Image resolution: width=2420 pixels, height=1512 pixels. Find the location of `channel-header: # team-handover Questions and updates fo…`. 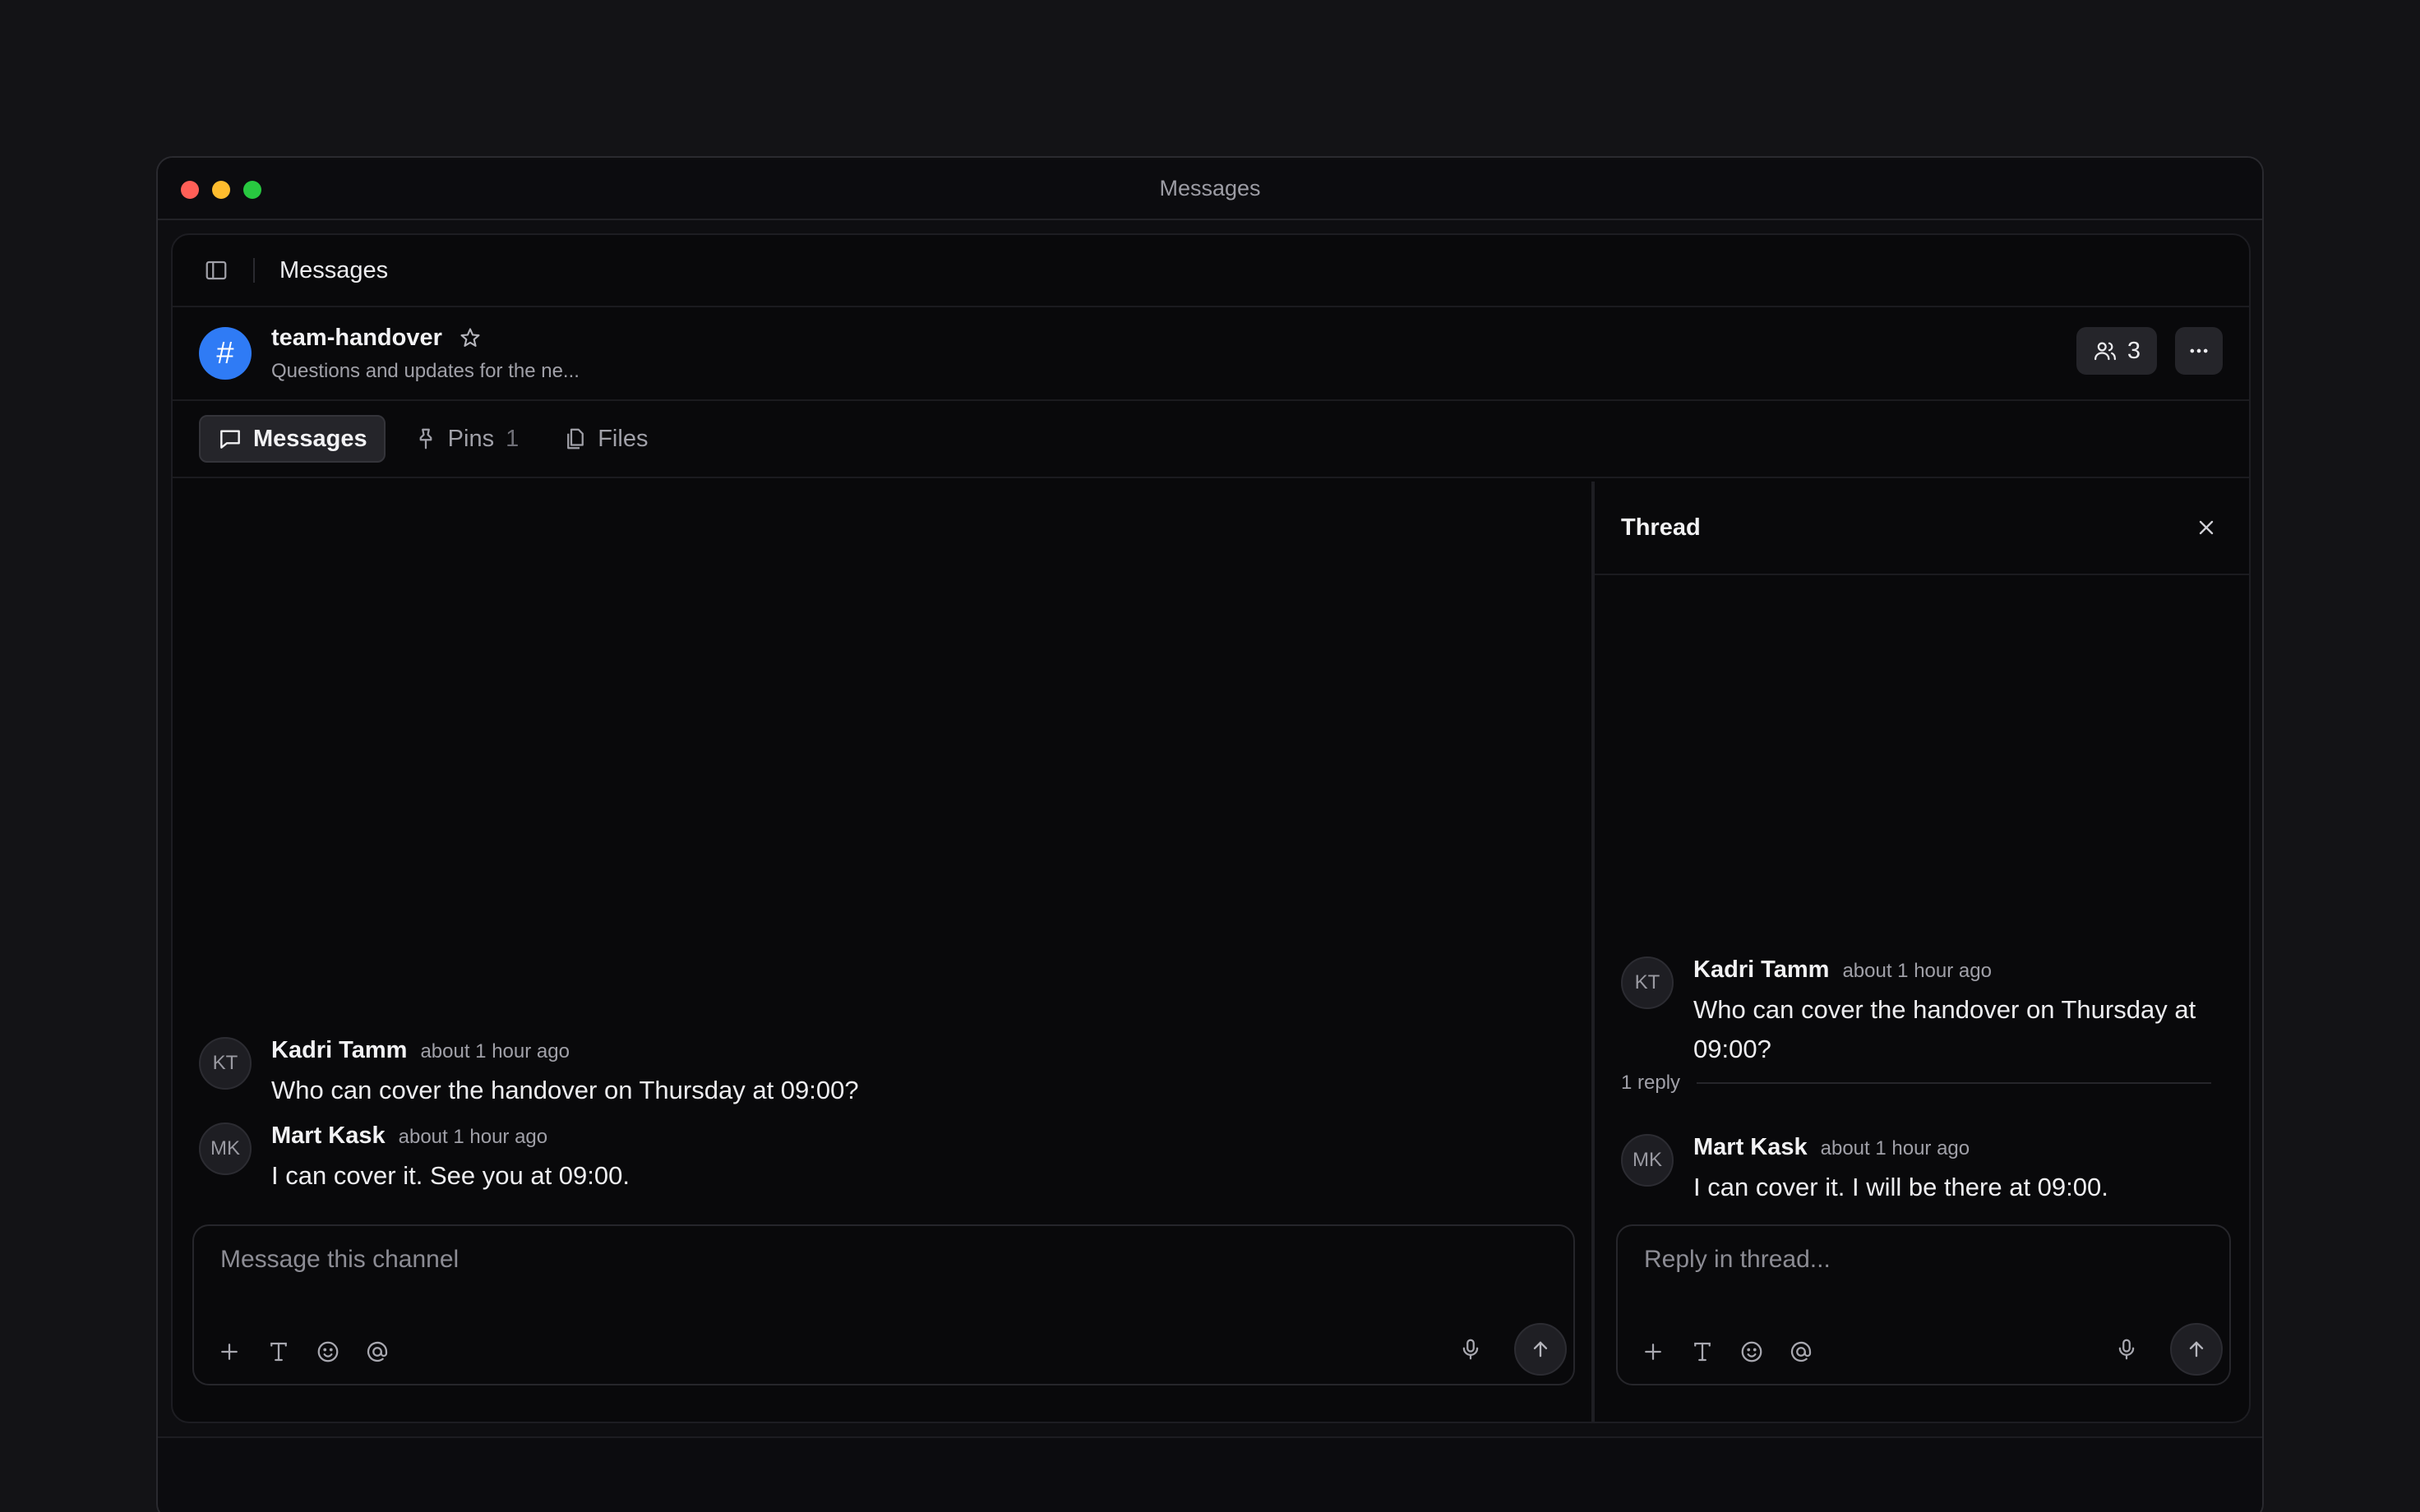

channel-header: # team-handover Questions and updates fo… is located at coordinates (1211, 354).